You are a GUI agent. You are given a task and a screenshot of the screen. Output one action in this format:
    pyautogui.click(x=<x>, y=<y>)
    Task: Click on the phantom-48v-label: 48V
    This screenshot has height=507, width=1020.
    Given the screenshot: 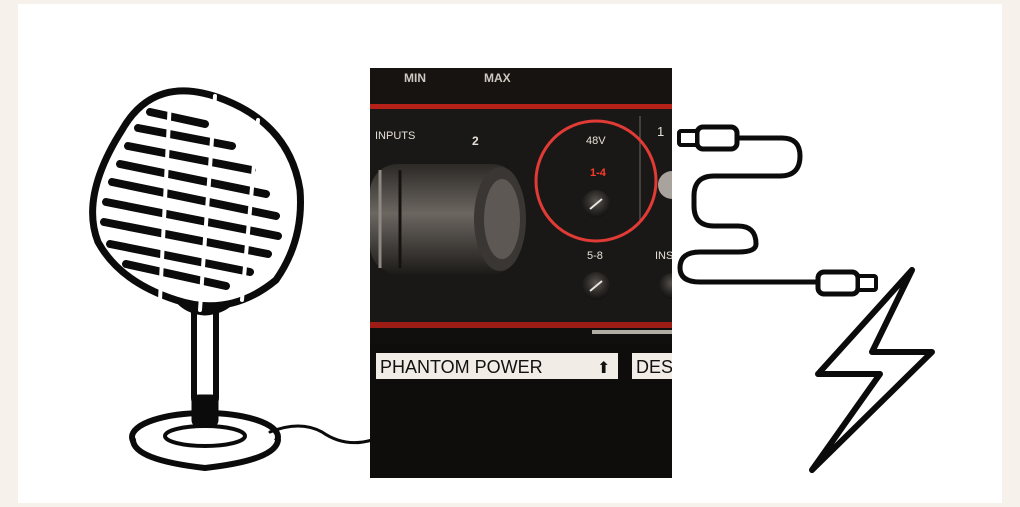 What is the action you would take?
    pyautogui.click(x=596, y=141)
    